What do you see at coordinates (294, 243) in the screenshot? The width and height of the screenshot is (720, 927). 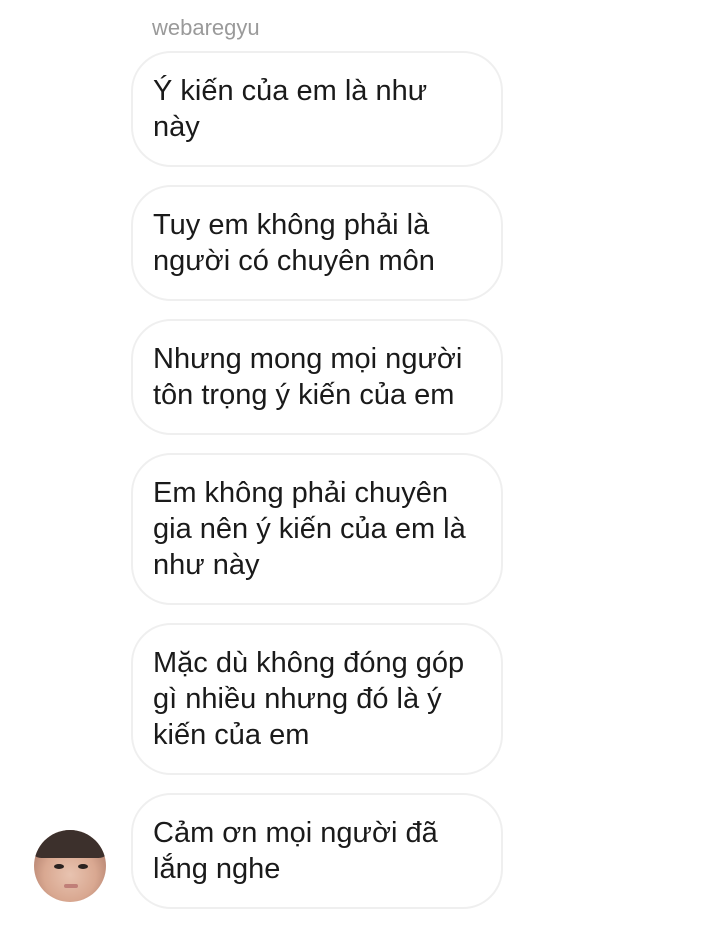 I see `message-text: Tuy em không phải là người có chuyên môn` at bounding box center [294, 243].